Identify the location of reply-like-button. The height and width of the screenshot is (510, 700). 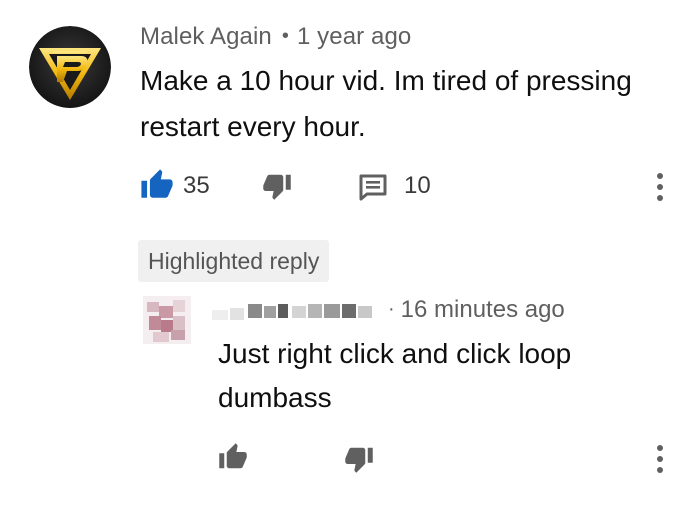
(234, 458).